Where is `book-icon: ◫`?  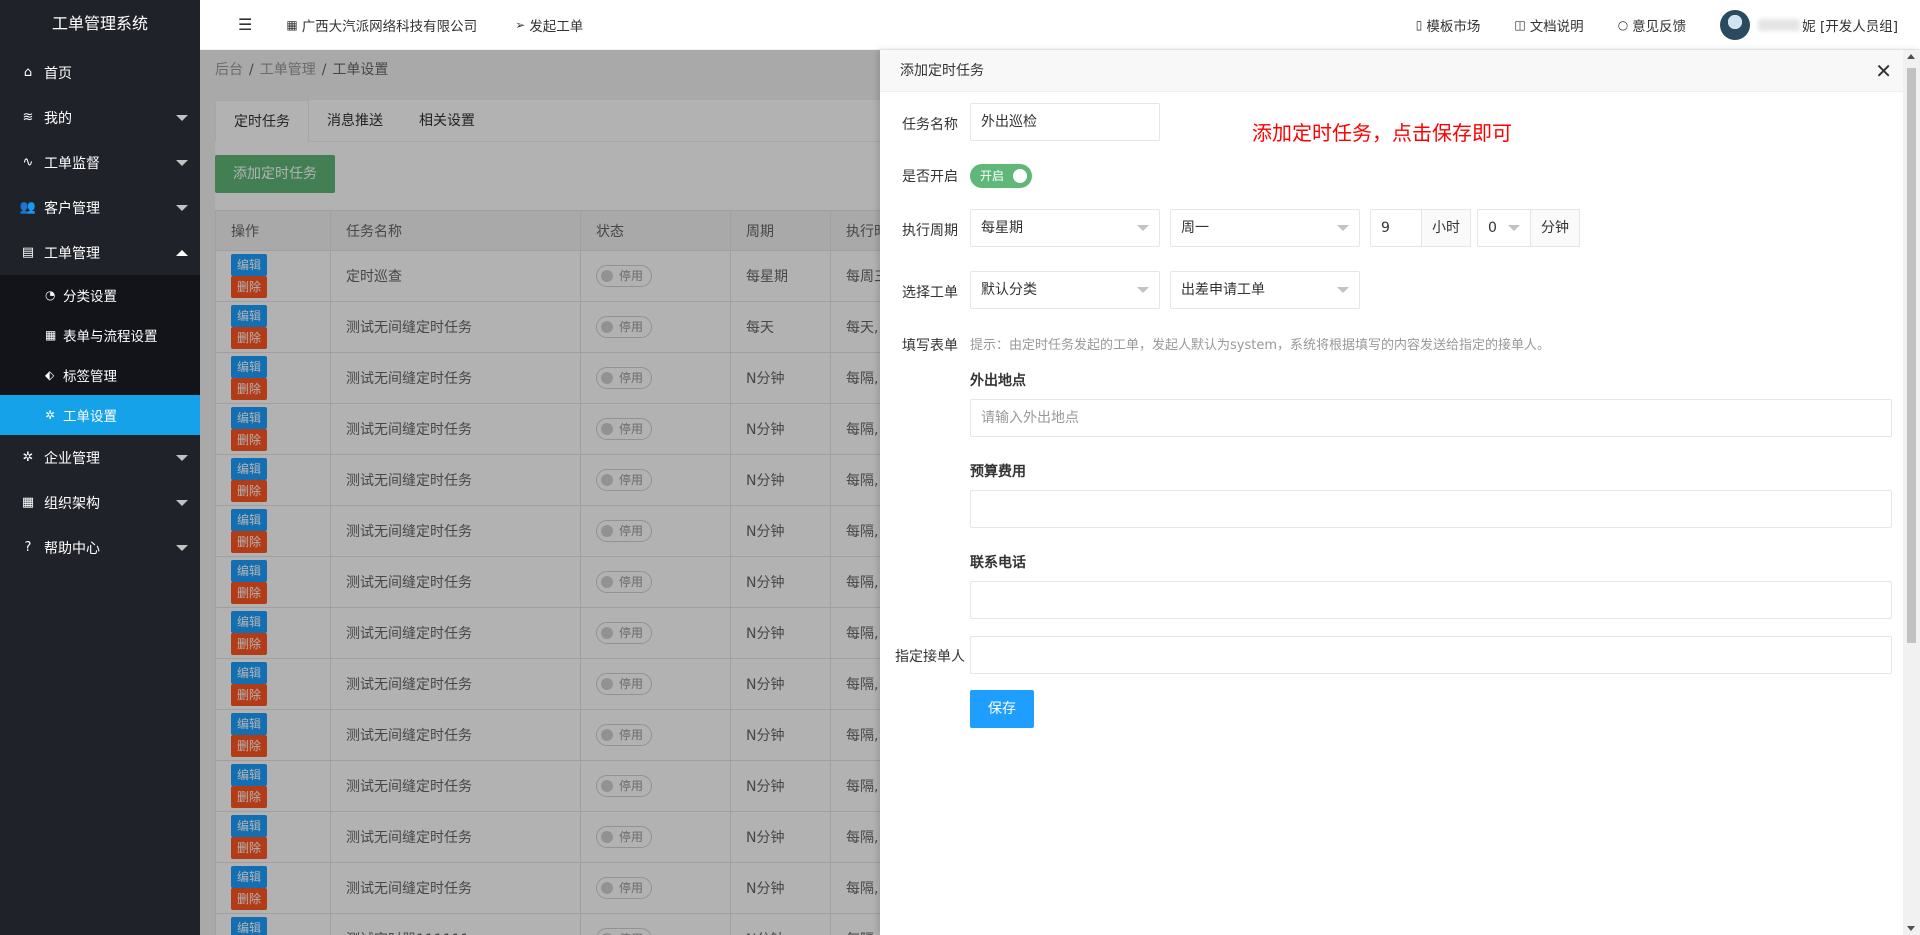
book-icon: ◫ is located at coordinates (1520, 25).